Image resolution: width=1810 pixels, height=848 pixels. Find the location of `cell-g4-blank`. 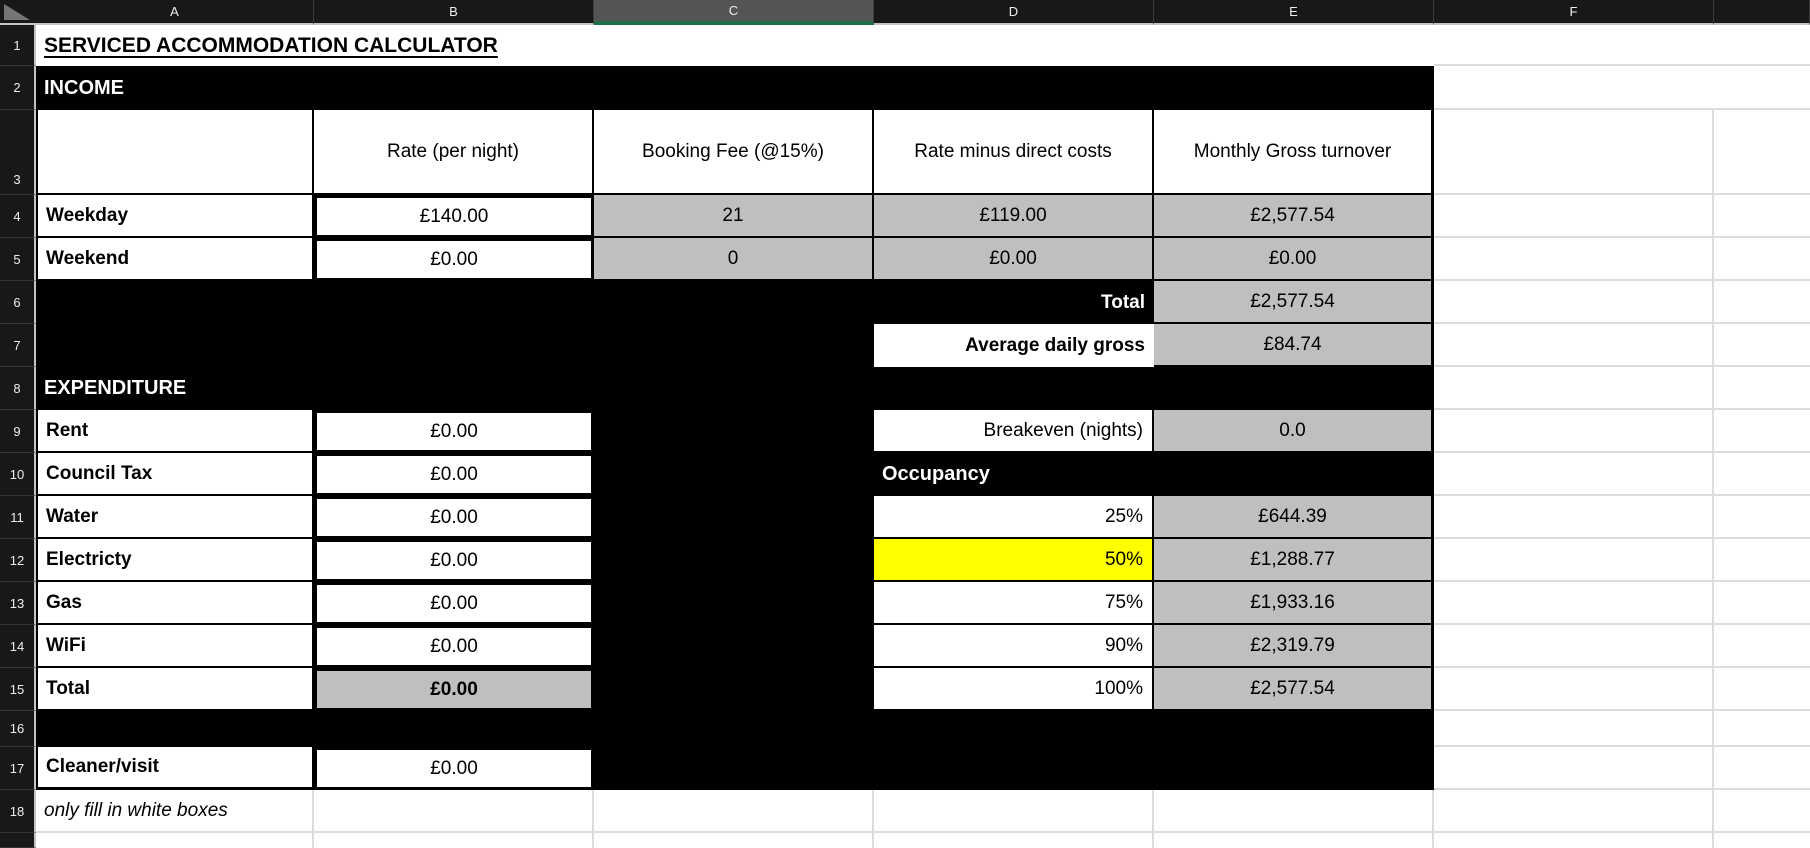

cell-g4-blank is located at coordinates (1762, 216).